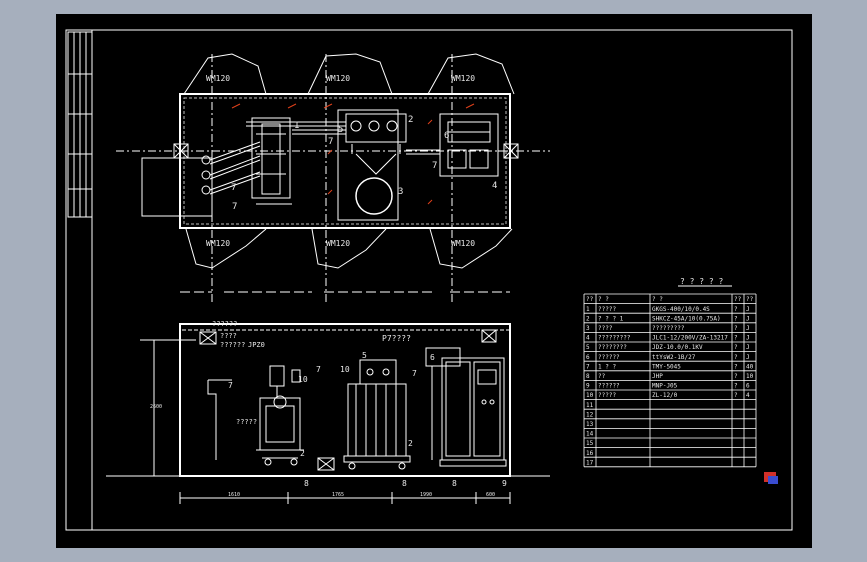  What do you see at coordinates (455, 145) in the screenshot?
I see `lv-cabinet-plan` at bounding box center [455, 145].